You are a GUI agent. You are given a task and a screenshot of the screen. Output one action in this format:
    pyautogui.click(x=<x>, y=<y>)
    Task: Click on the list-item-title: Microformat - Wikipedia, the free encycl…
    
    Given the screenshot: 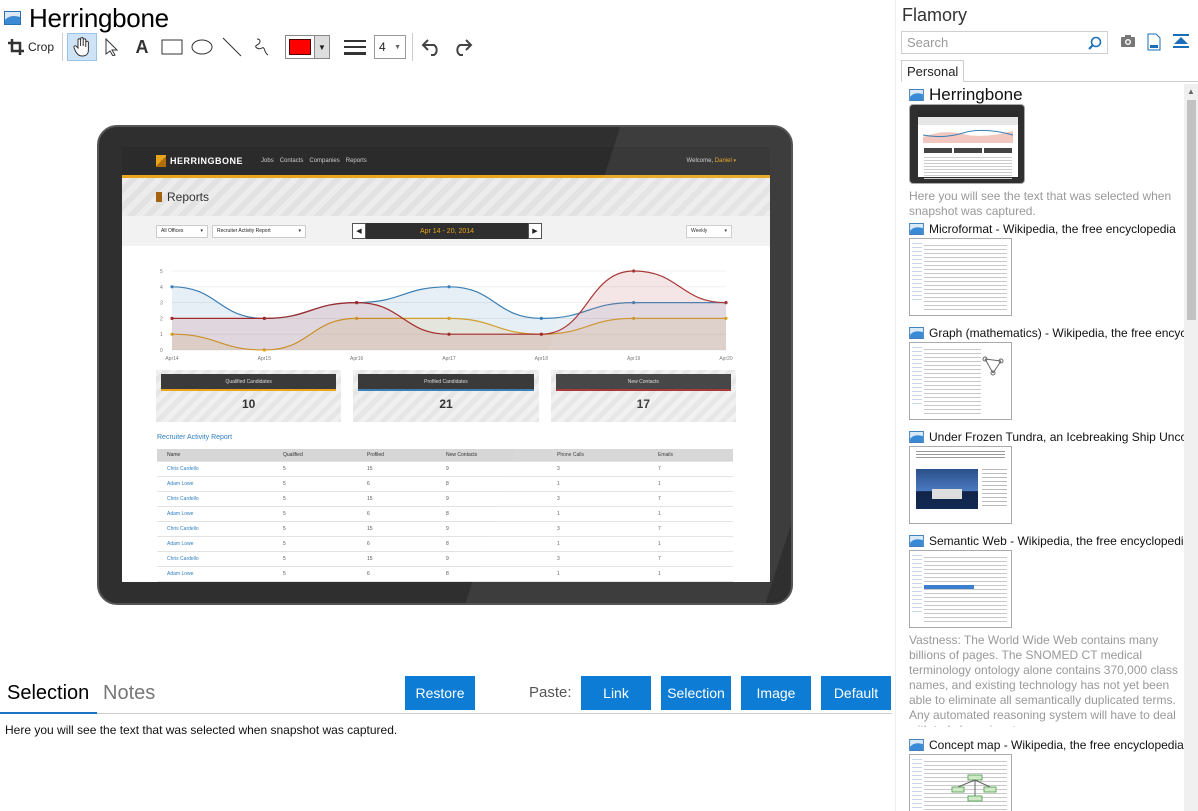 What is the action you would take?
    pyautogui.click(x=1052, y=229)
    